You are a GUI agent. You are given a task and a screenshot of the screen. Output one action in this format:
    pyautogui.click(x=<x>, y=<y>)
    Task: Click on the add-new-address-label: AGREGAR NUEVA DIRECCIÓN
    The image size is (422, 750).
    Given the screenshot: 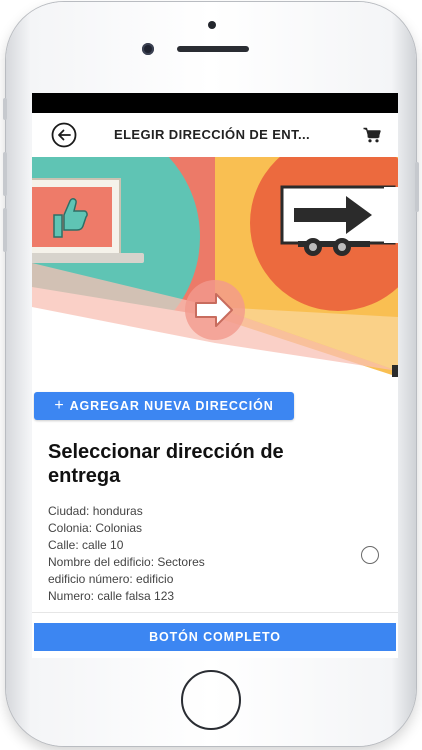 What is the action you would take?
    pyautogui.click(x=171, y=406)
    